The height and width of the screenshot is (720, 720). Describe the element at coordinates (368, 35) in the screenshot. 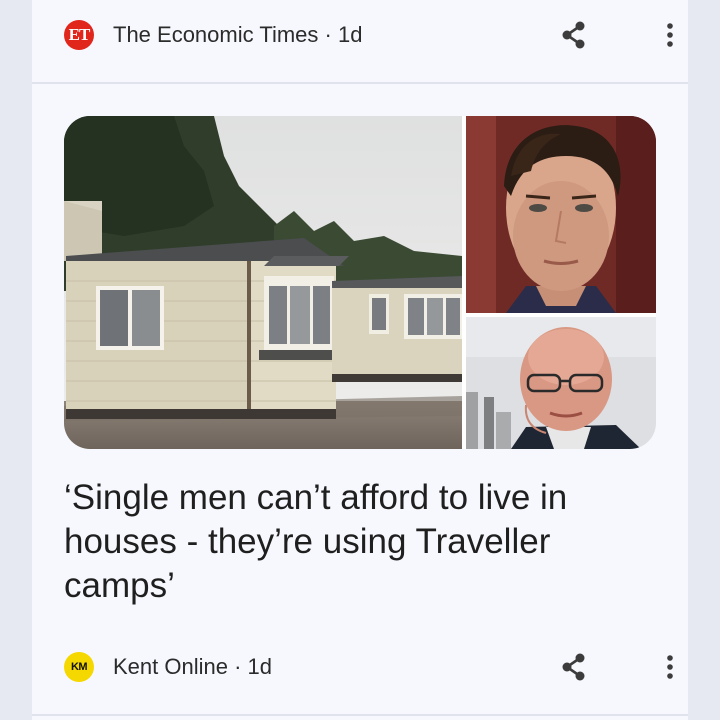

I see `source-row: ET The Economic Times · 1d` at that location.